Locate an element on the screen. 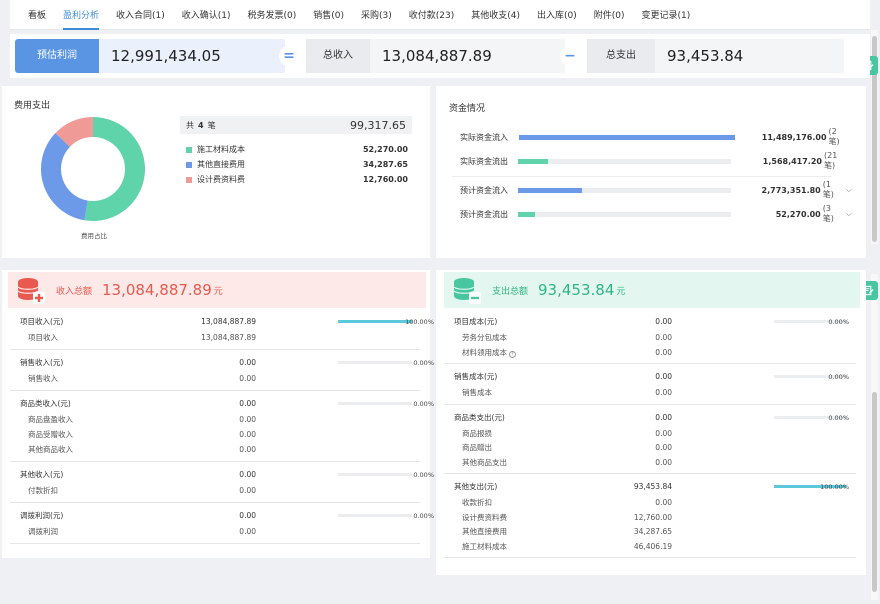 The width and height of the screenshot is (880, 604). sub-category-label: 商品盘盈收入 is located at coordinates (50, 419).